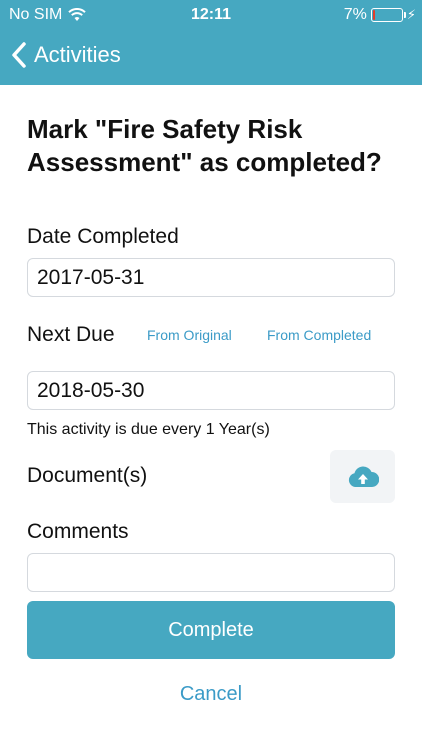  What do you see at coordinates (211, 15) in the screenshot?
I see `status-bar: No SIM 12:11 7% ⚡` at bounding box center [211, 15].